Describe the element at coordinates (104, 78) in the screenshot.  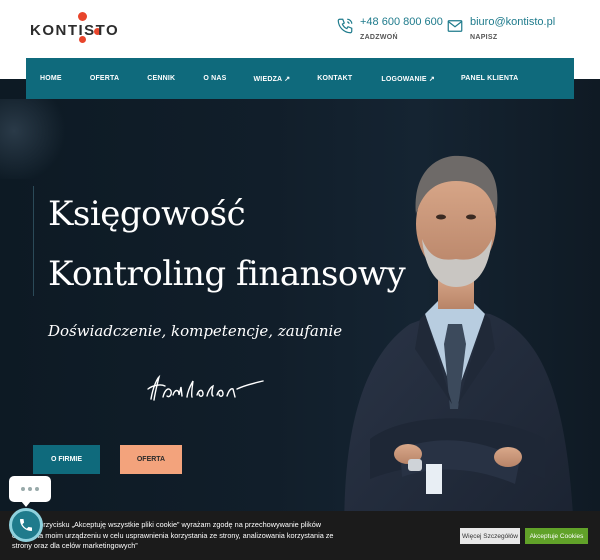
I see `nav-offer: OFERTA` at that location.